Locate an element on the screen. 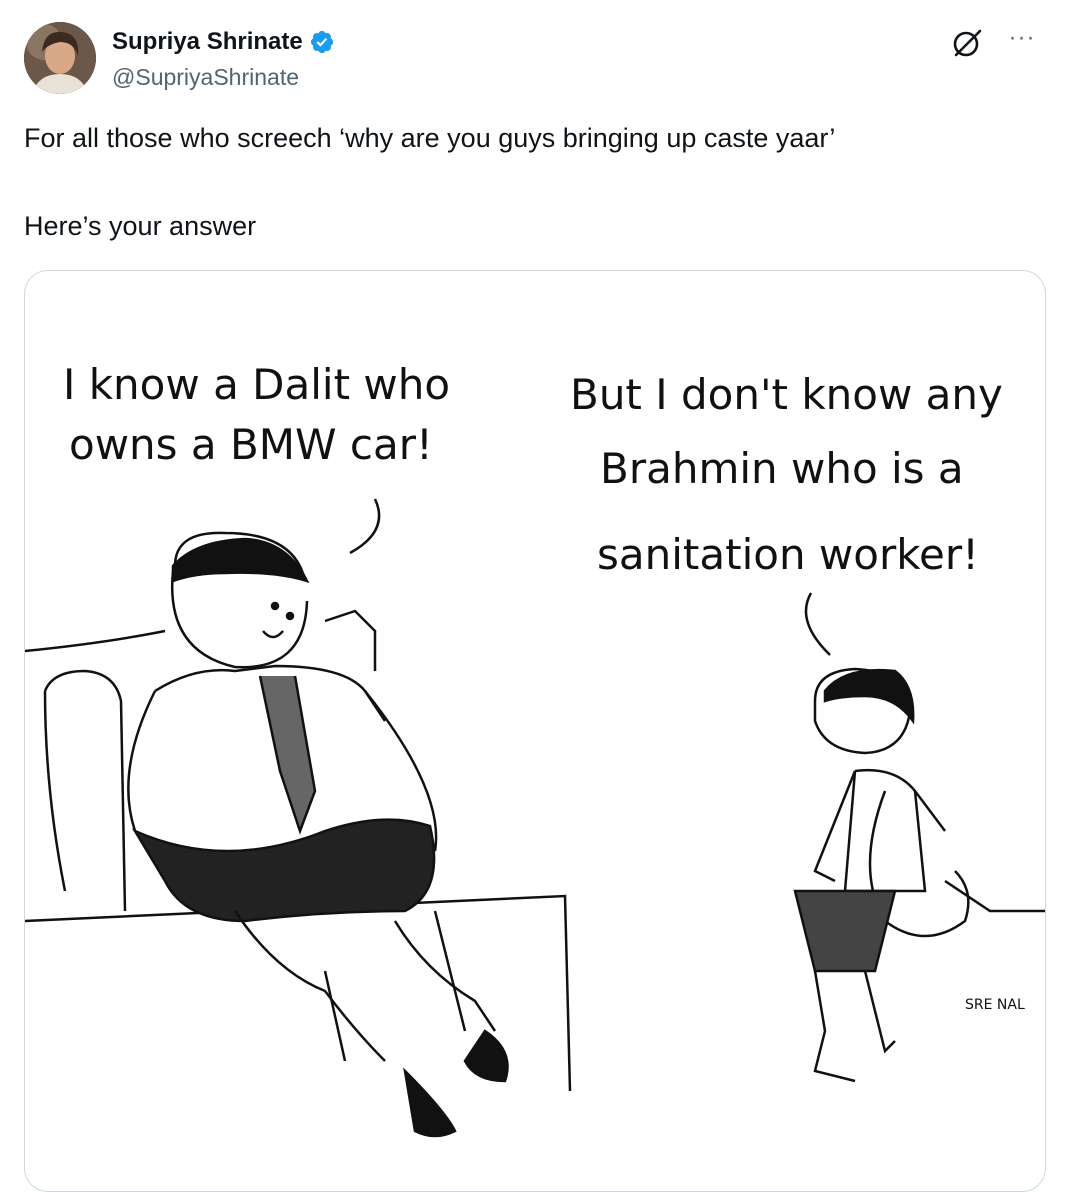  grok-icon is located at coordinates (967, 43).